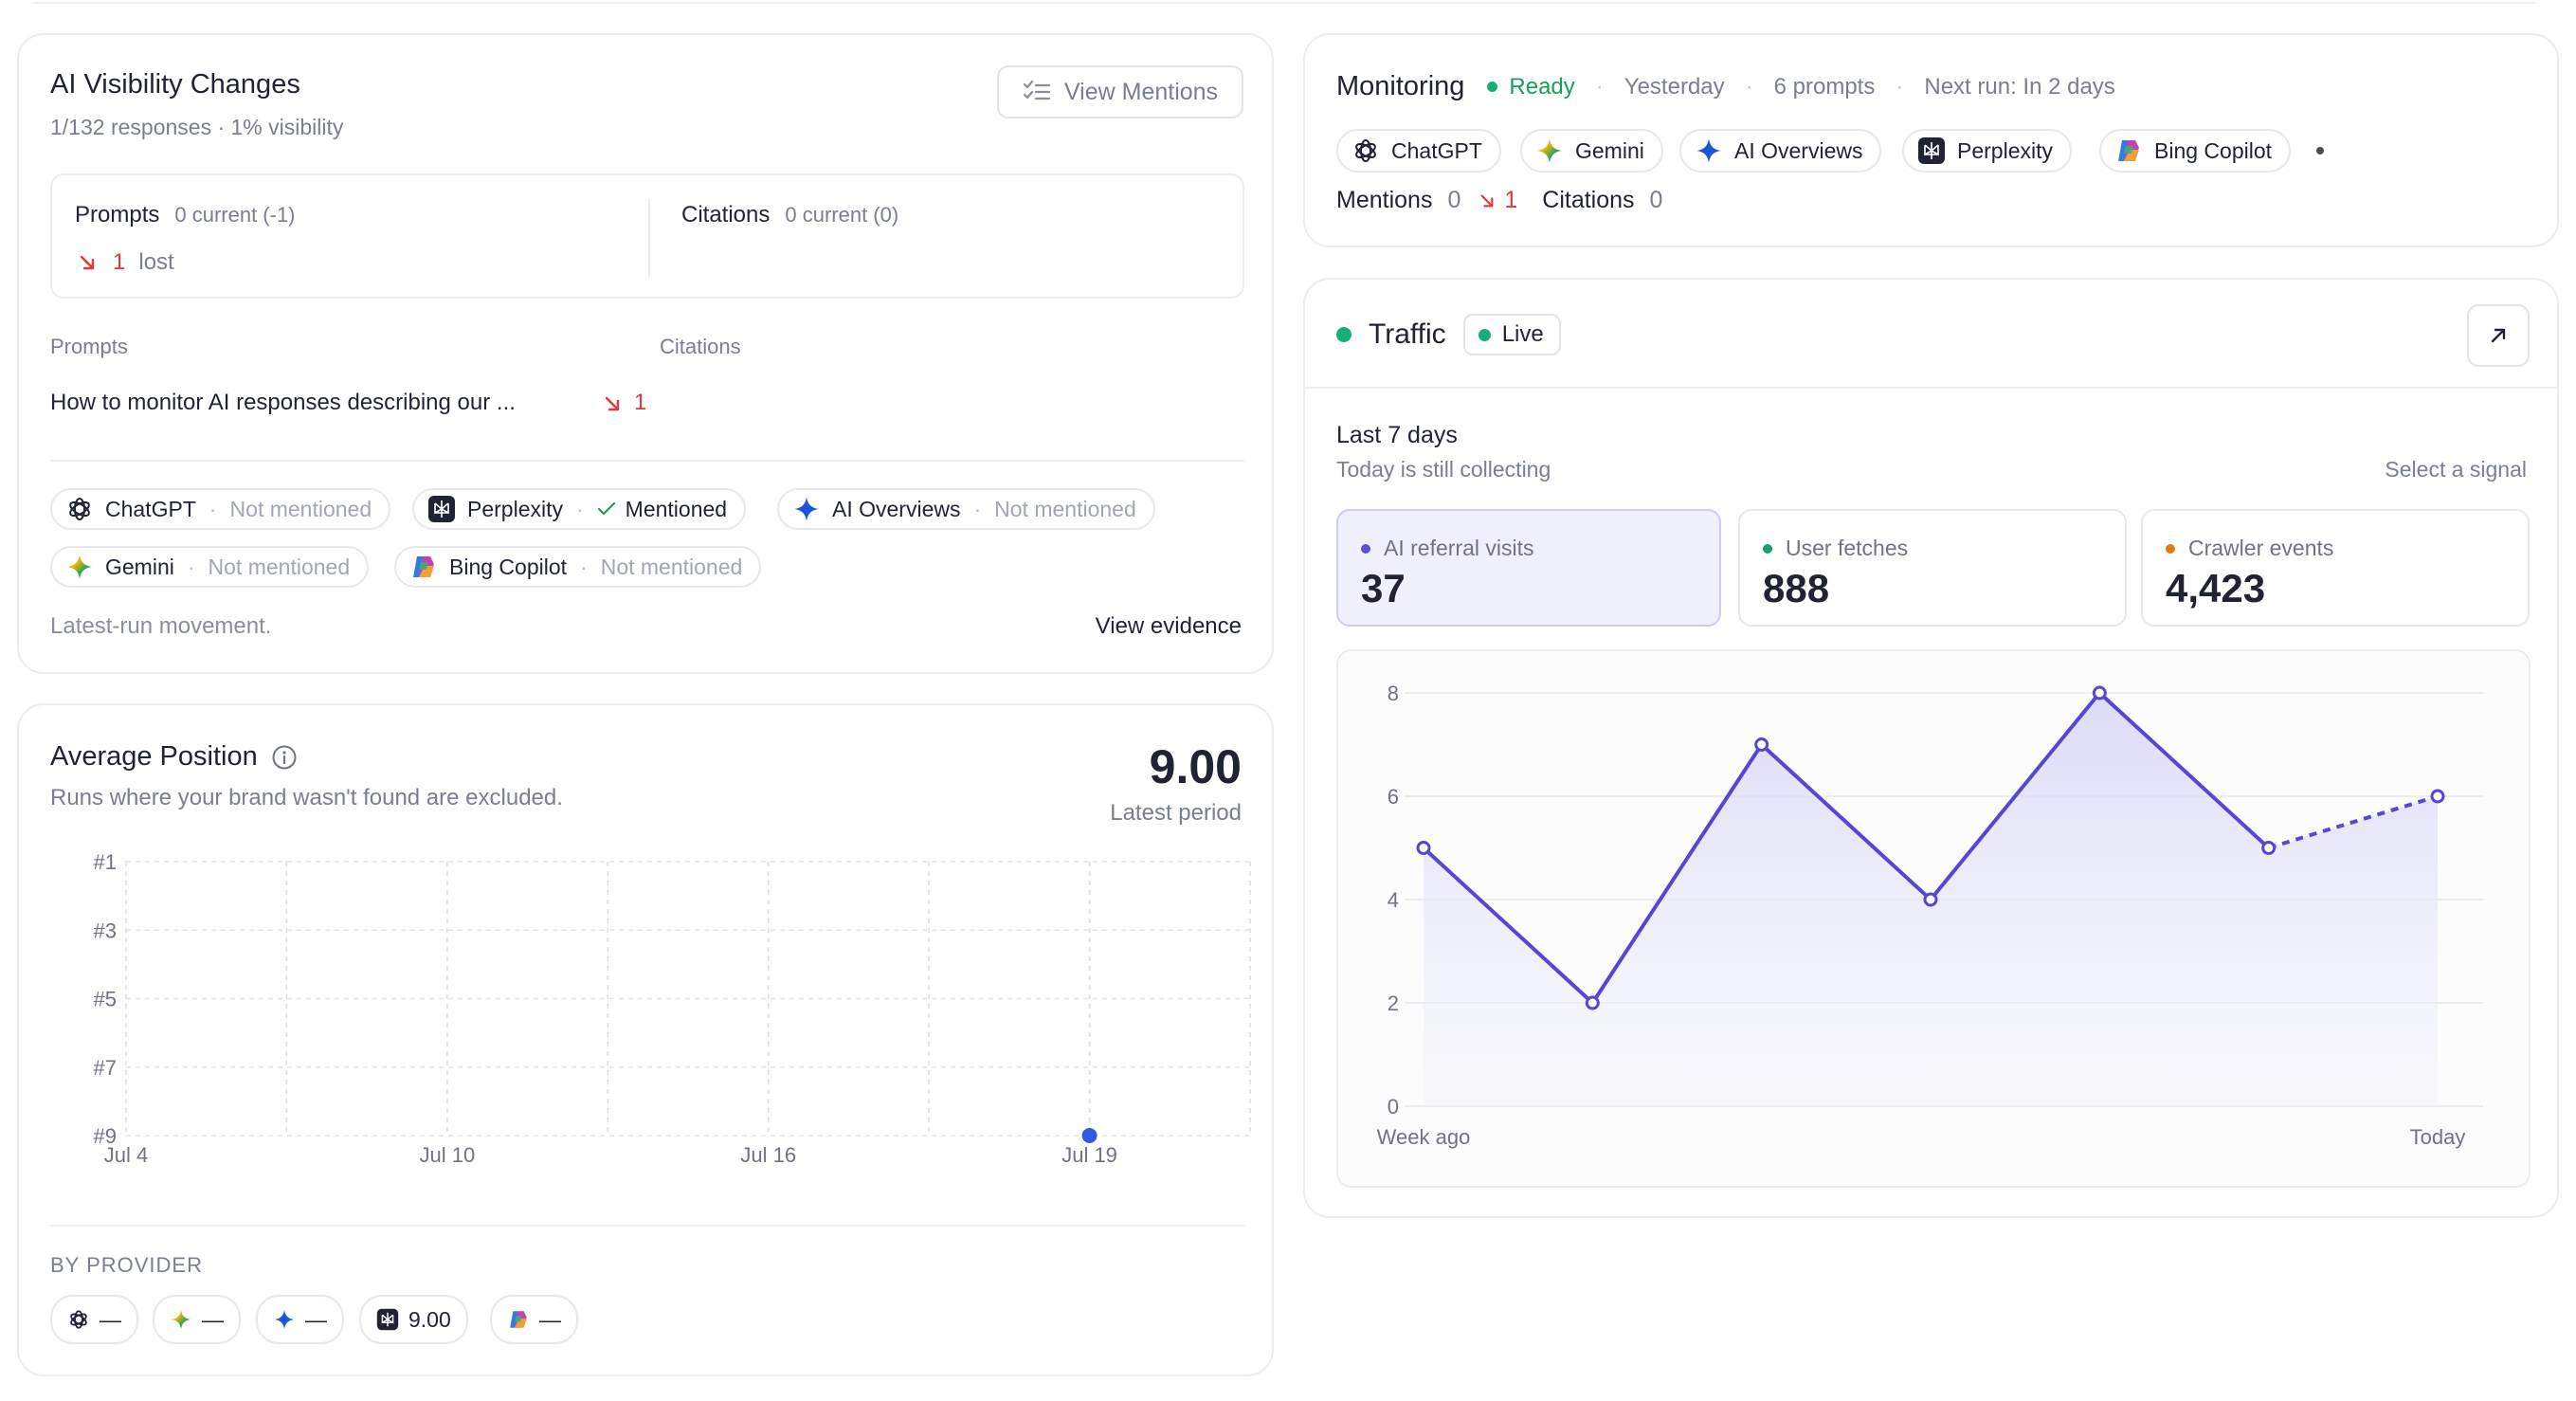 This screenshot has width=2576, height=1401. What do you see at coordinates (1397, 435) in the screenshot?
I see `traffic-period: Last 7 days` at bounding box center [1397, 435].